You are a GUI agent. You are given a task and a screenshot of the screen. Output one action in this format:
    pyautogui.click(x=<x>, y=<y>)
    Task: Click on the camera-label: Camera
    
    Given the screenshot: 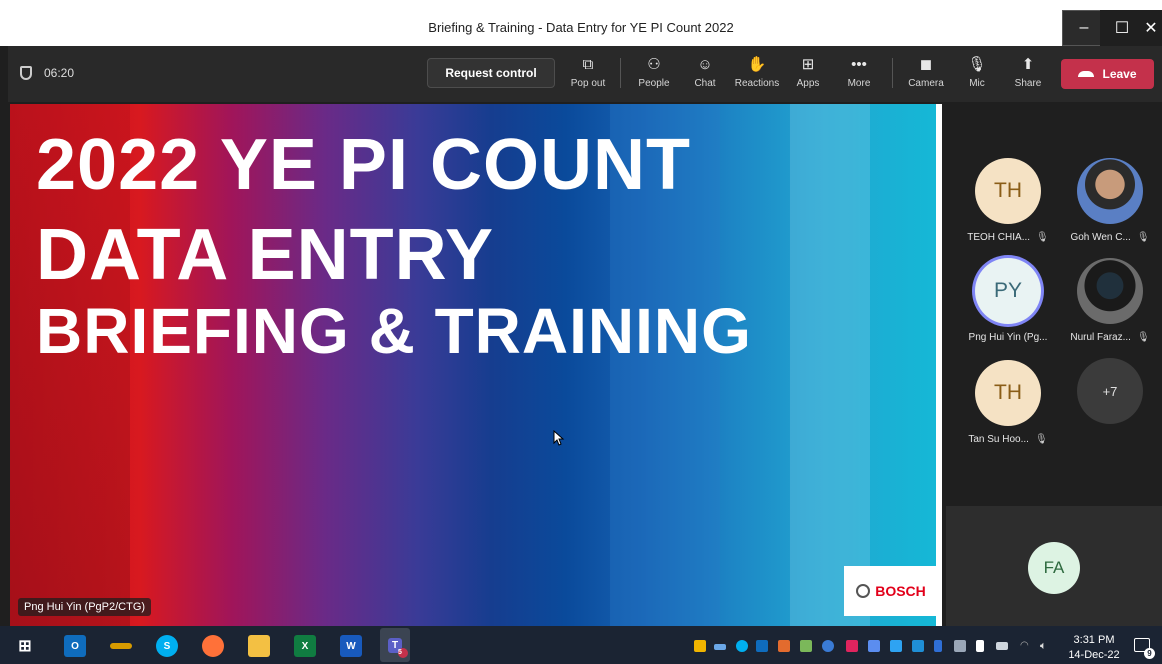 What is the action you would take?
    pyautogui.click(x=926, y=83)
    